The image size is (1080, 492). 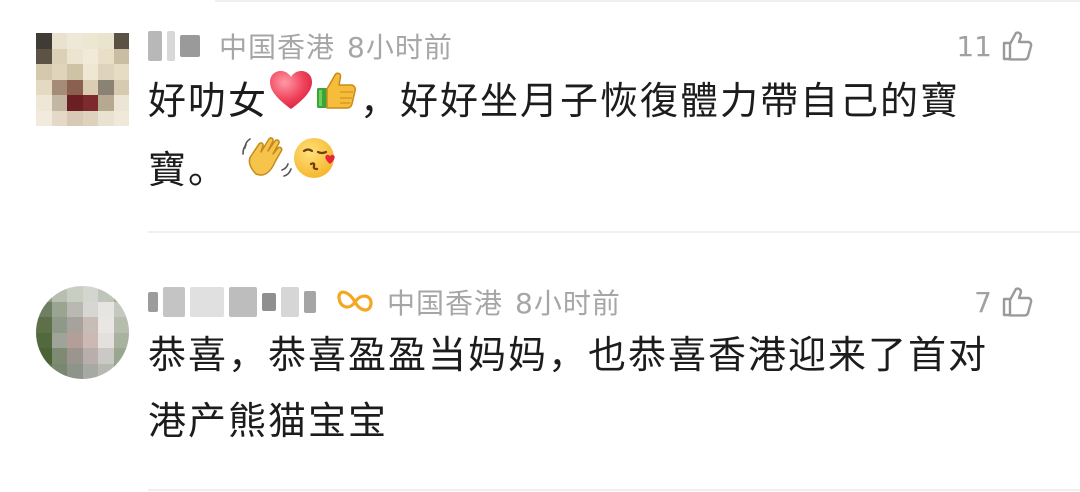 I want to click on orange-infinity-badge-icon, so click(x=355, y=302).